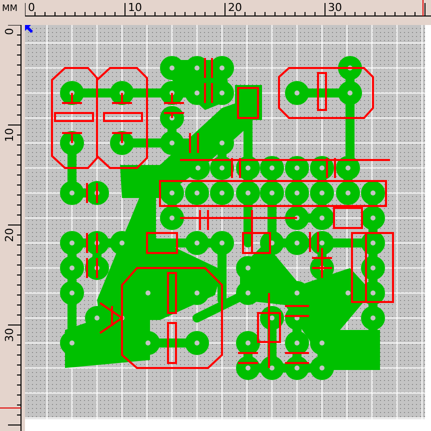 This screenshot has height=431, width=431. I want to click on units-label: MM, so click(10, 9).